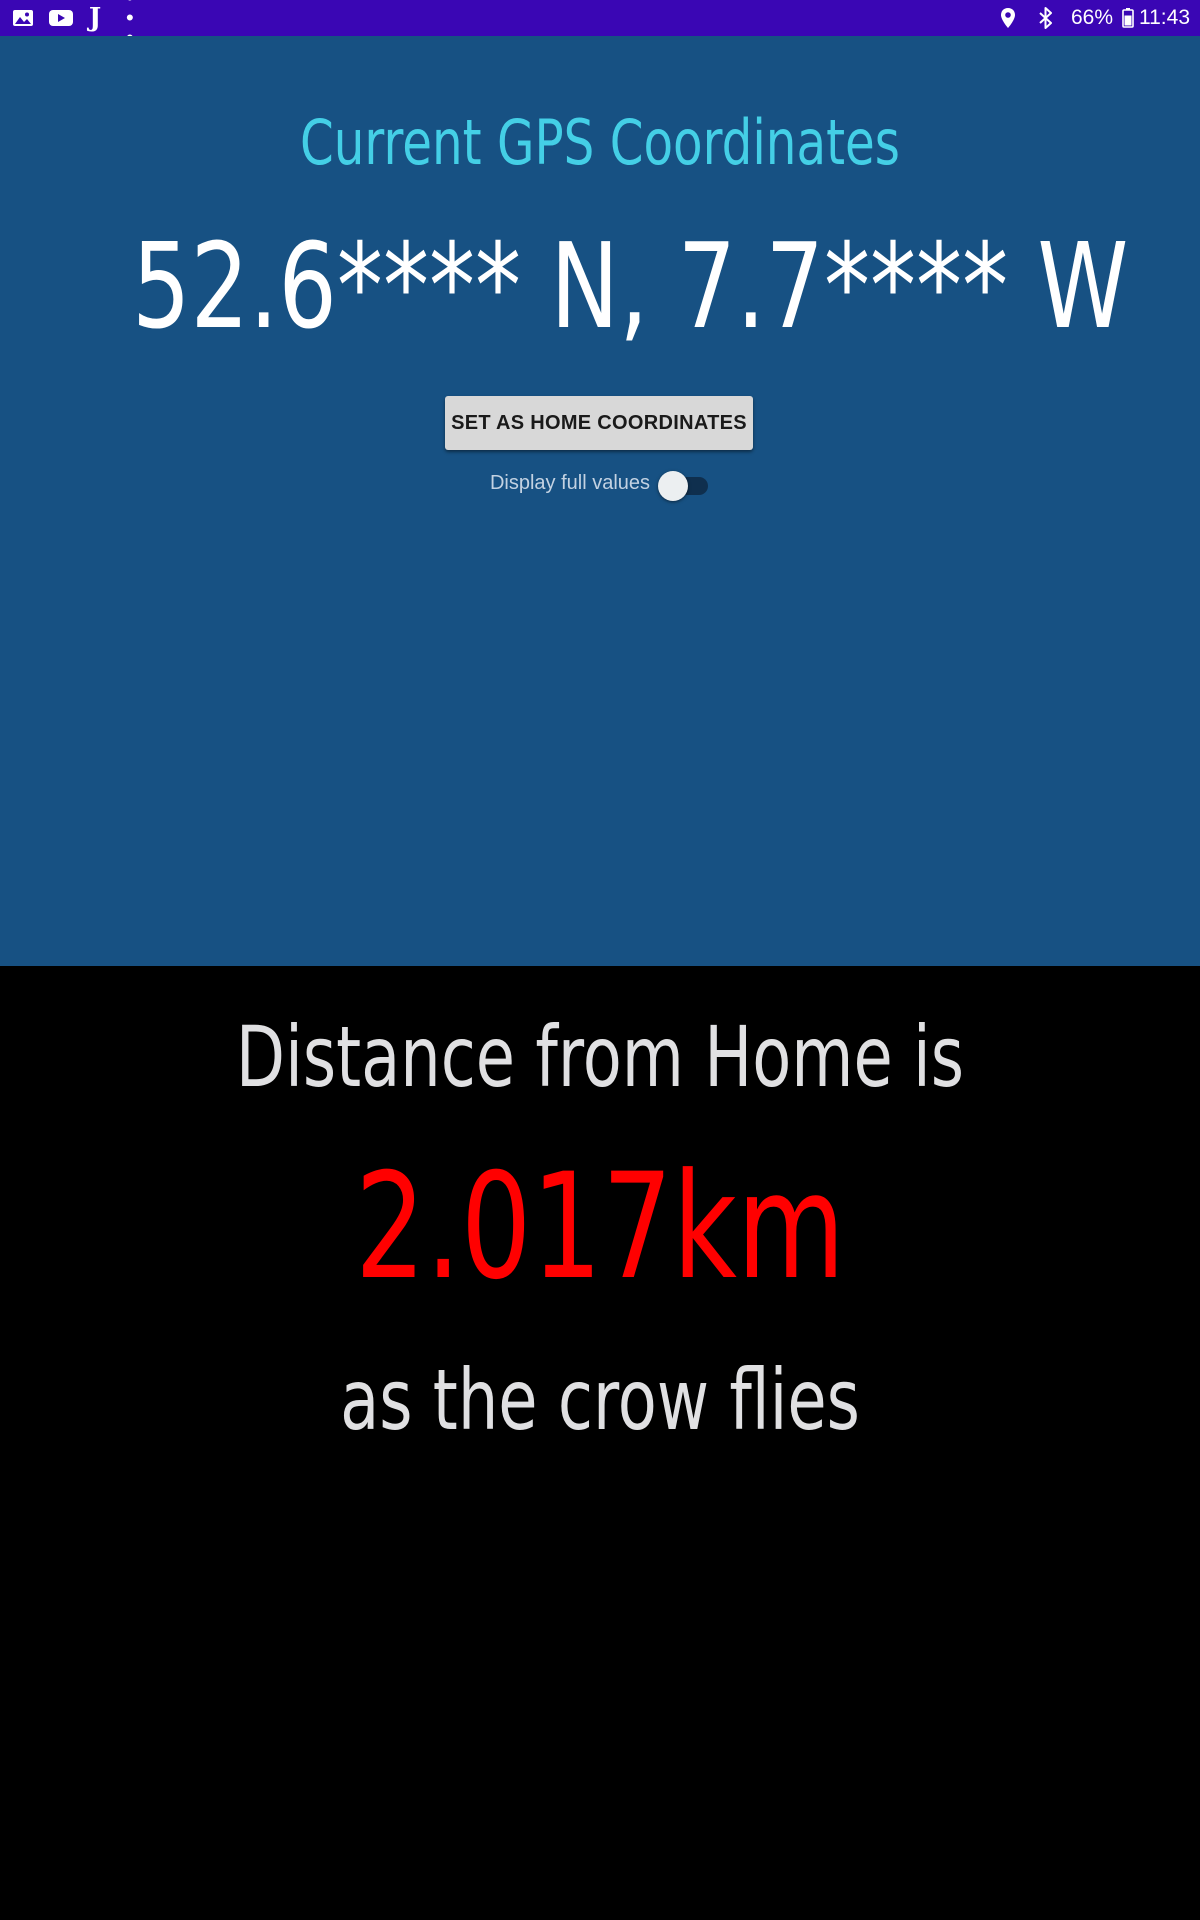  Describe the element at coordinates (95, 18) in the screenshot. I see `j-app-icon: J` at that location.